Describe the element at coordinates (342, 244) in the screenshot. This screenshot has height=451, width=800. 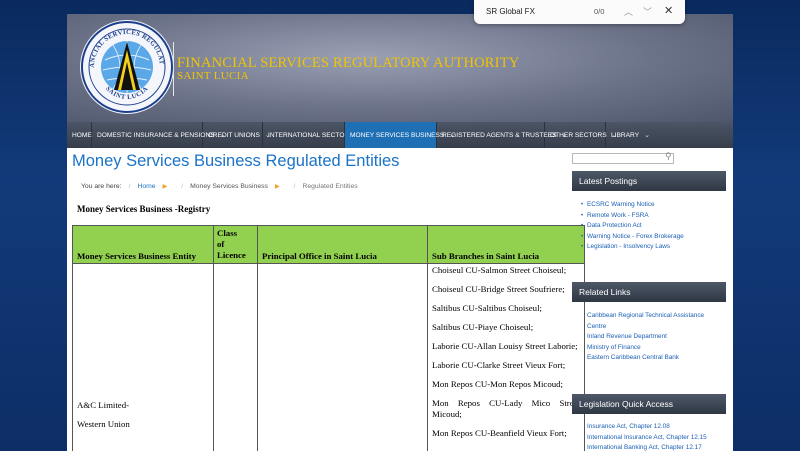
I see `column-header-principal-office: Principal Office in Saint Lucia` at that location.